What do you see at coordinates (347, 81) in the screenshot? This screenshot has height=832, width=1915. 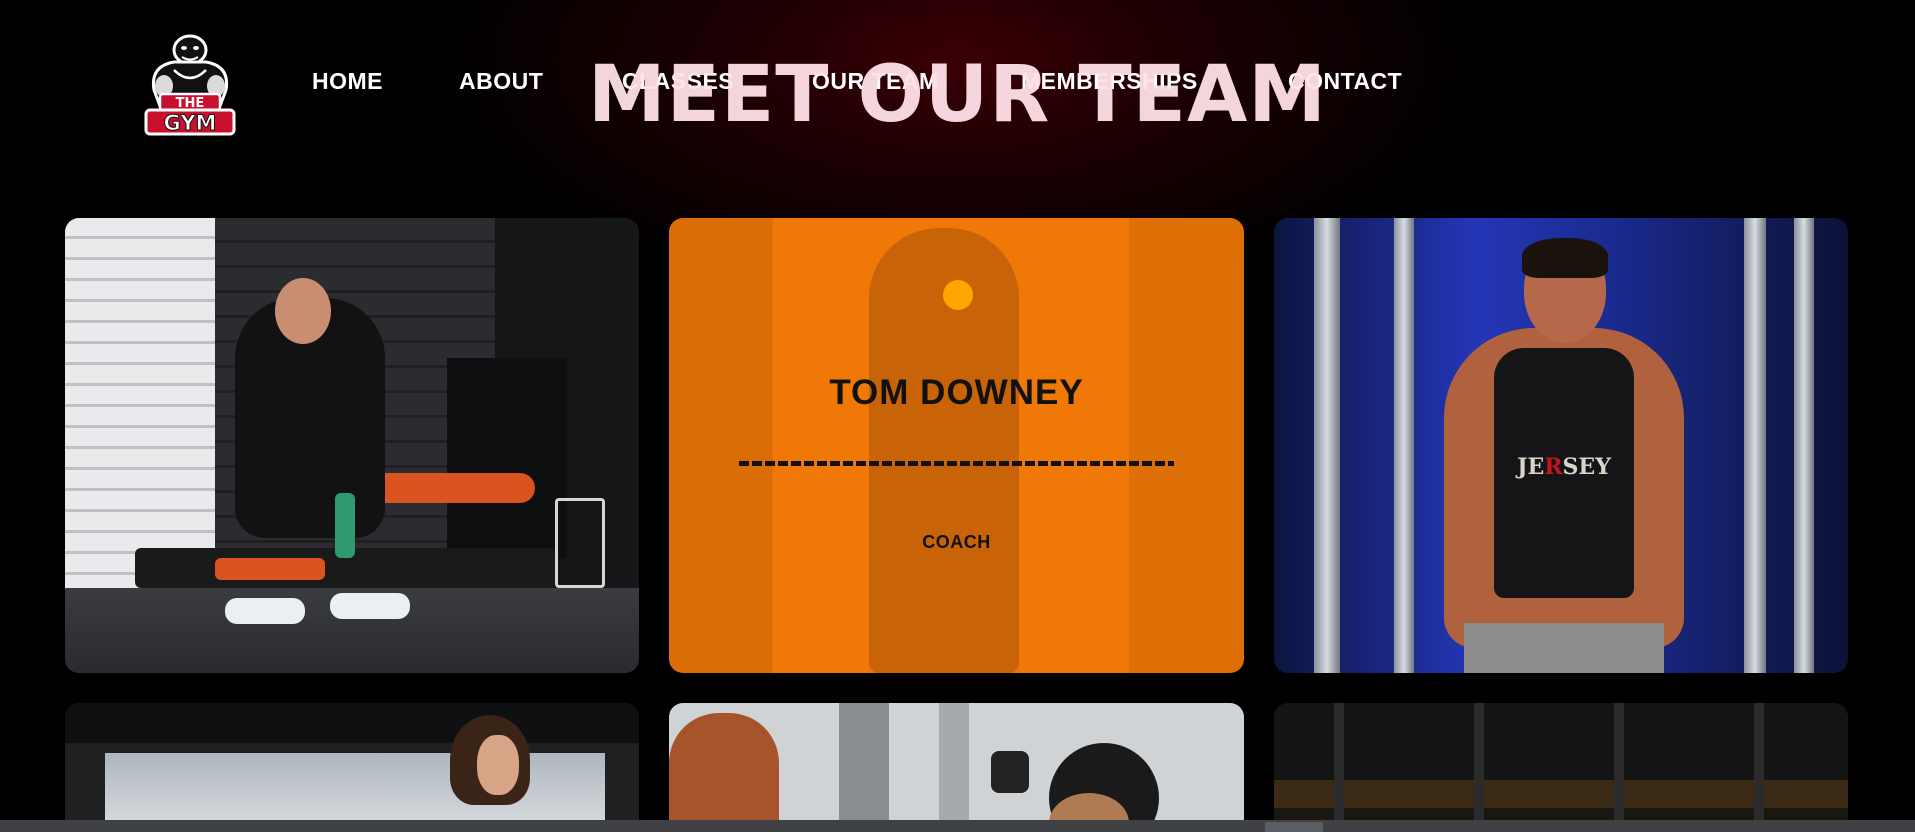 I see `nav-home: HOME` at bounding box center [347, 81].